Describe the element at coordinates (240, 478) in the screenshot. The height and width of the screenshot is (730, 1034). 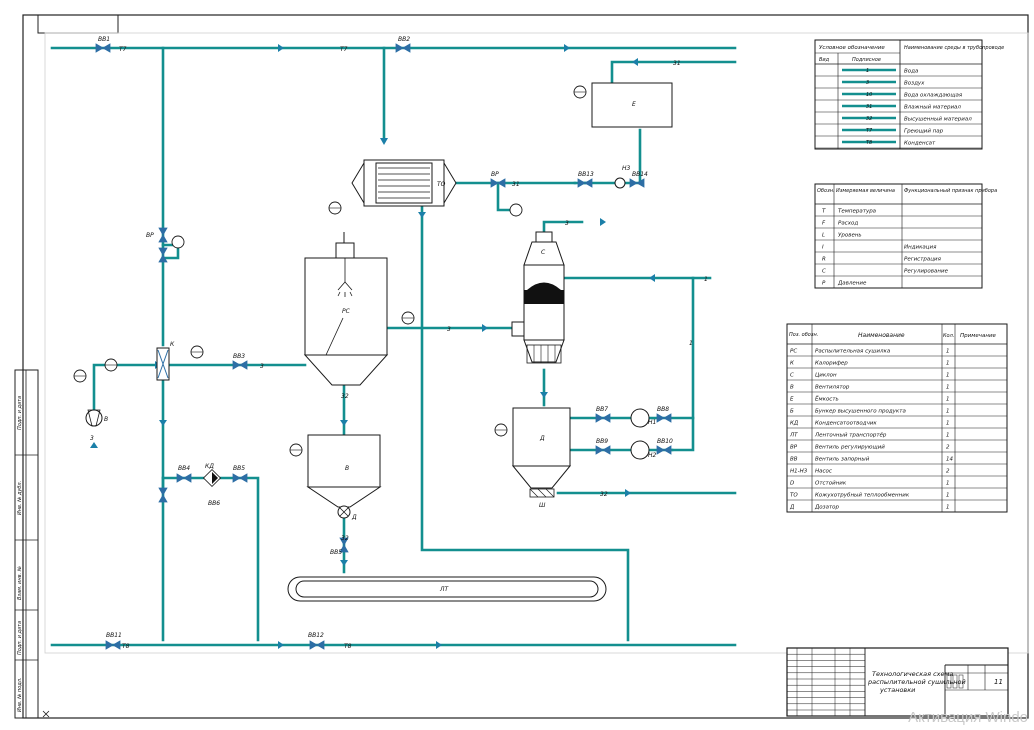
I see `valve-vv5` at that location.